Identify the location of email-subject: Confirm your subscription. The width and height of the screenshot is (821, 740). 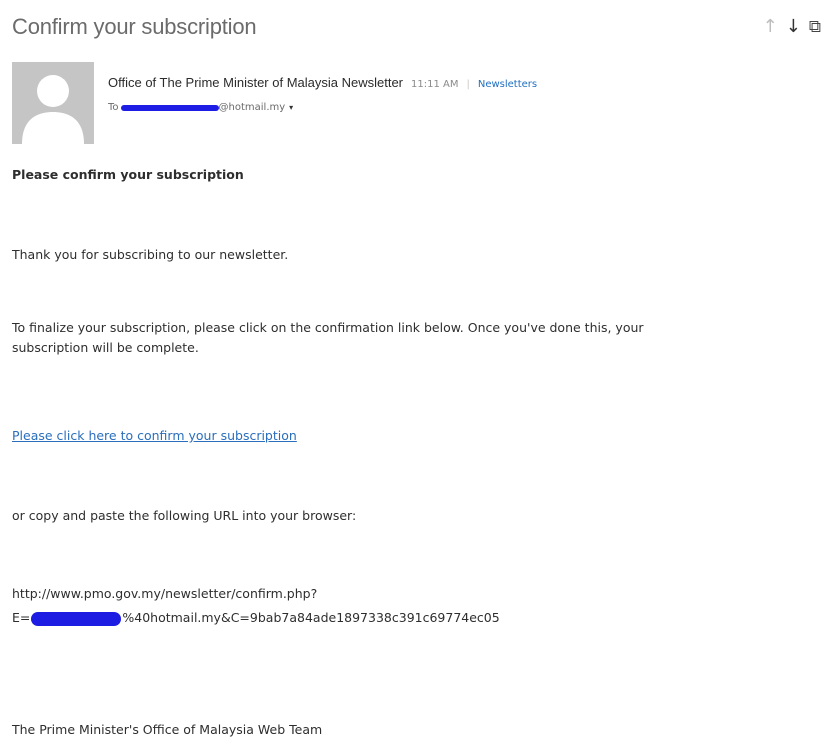
(134, 26).